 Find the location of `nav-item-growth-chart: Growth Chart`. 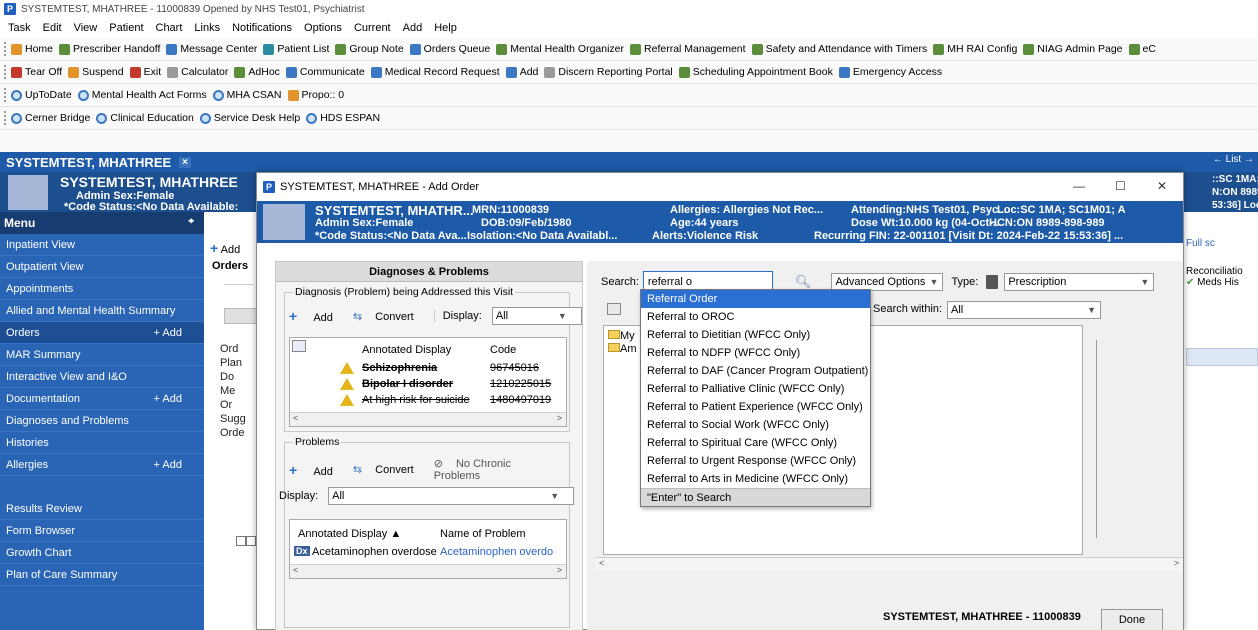

nav-item-growth-chart: Growth Chart is located at coordinates (102, 553).